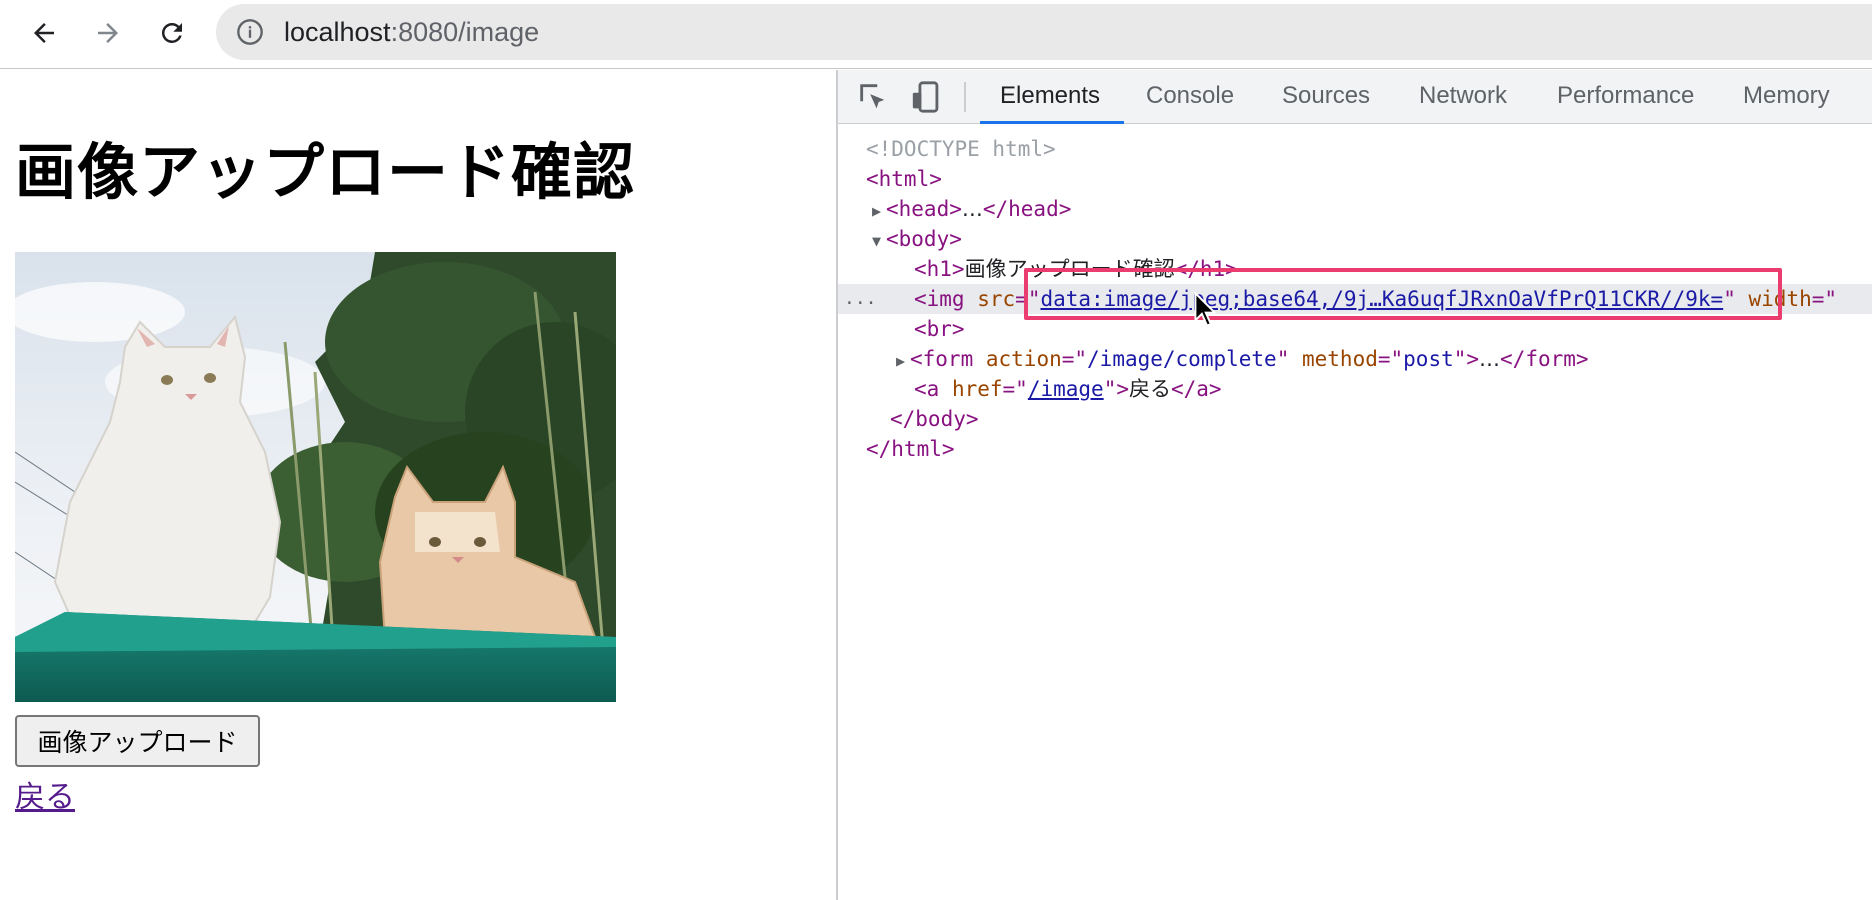 The height and width of the screenshot is (900, 1872). I want to click on upload-button: 画像アップロード, so click(137, 741).